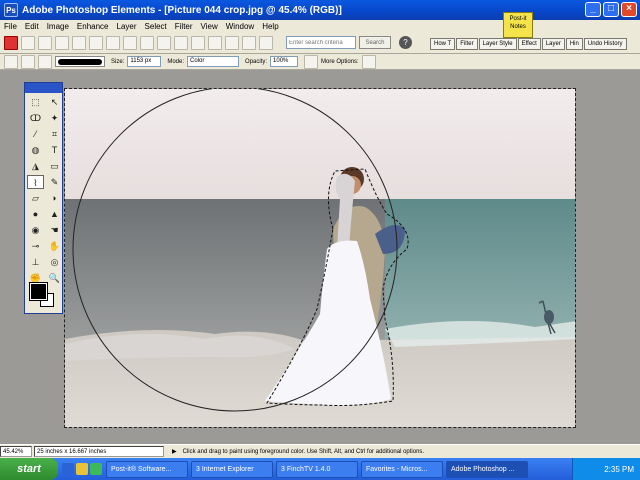 The image size is (640, 480). What do you see at coordinates (93, 26) in the screenshot?
I see `menu-enhance: Enhance` at bounding box center [93, 26].